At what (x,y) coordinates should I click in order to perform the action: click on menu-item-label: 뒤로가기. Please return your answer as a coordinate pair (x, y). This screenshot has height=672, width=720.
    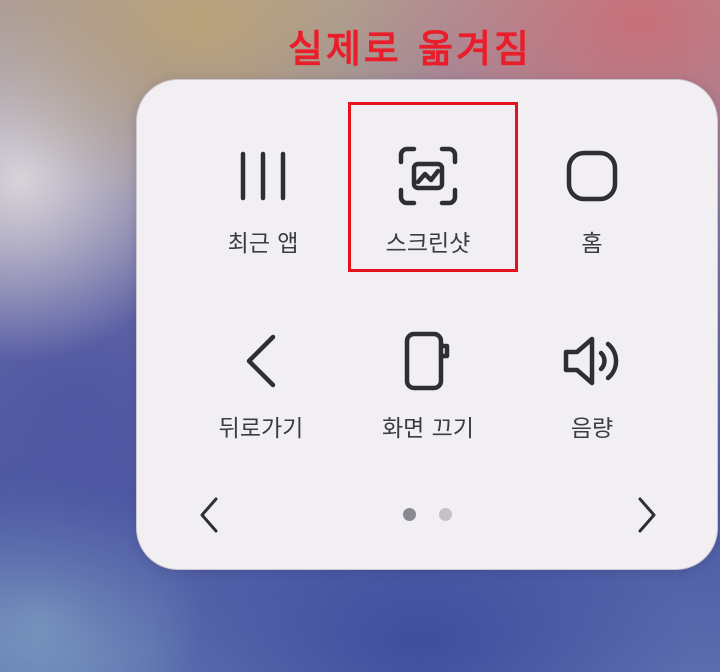
    Looking at the image, I should click on (261, 429).